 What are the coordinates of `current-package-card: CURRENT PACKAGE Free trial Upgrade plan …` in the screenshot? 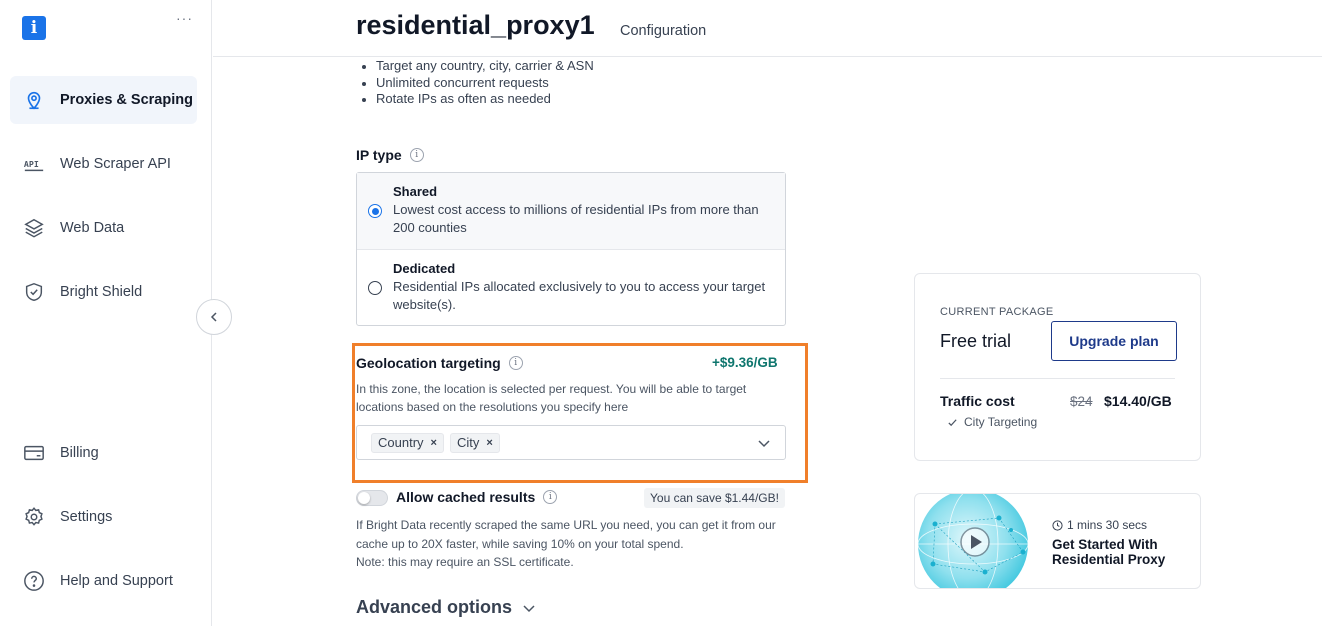 It's located at (1057, 367).